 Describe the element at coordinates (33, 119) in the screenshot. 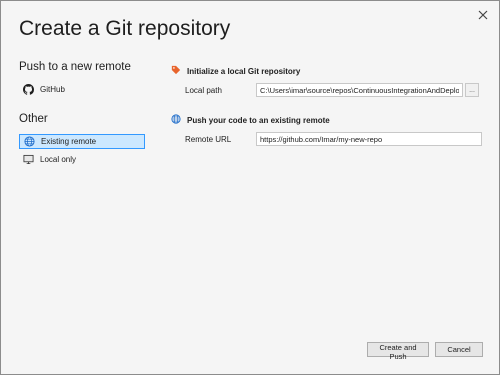

I see `other-section-title: Other` at that location.